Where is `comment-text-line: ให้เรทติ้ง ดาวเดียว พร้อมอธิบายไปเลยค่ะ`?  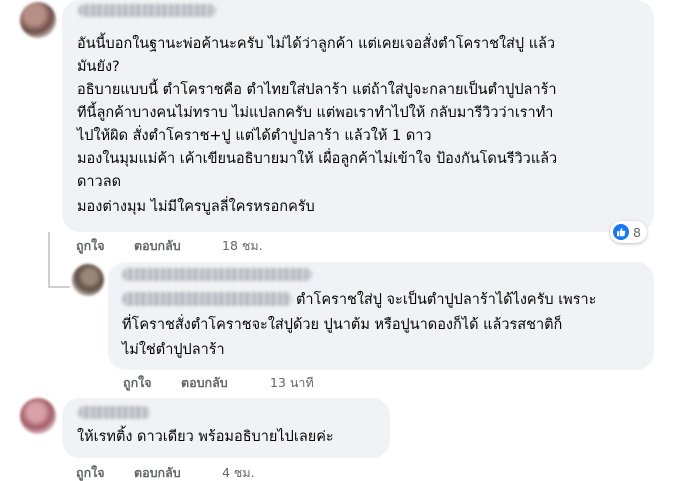 comment-text-line: ให้เรทติ้ง ดาวเดียว พร้อมอธิบายไปเลยค่ะ is located at coordinates (205, 437).